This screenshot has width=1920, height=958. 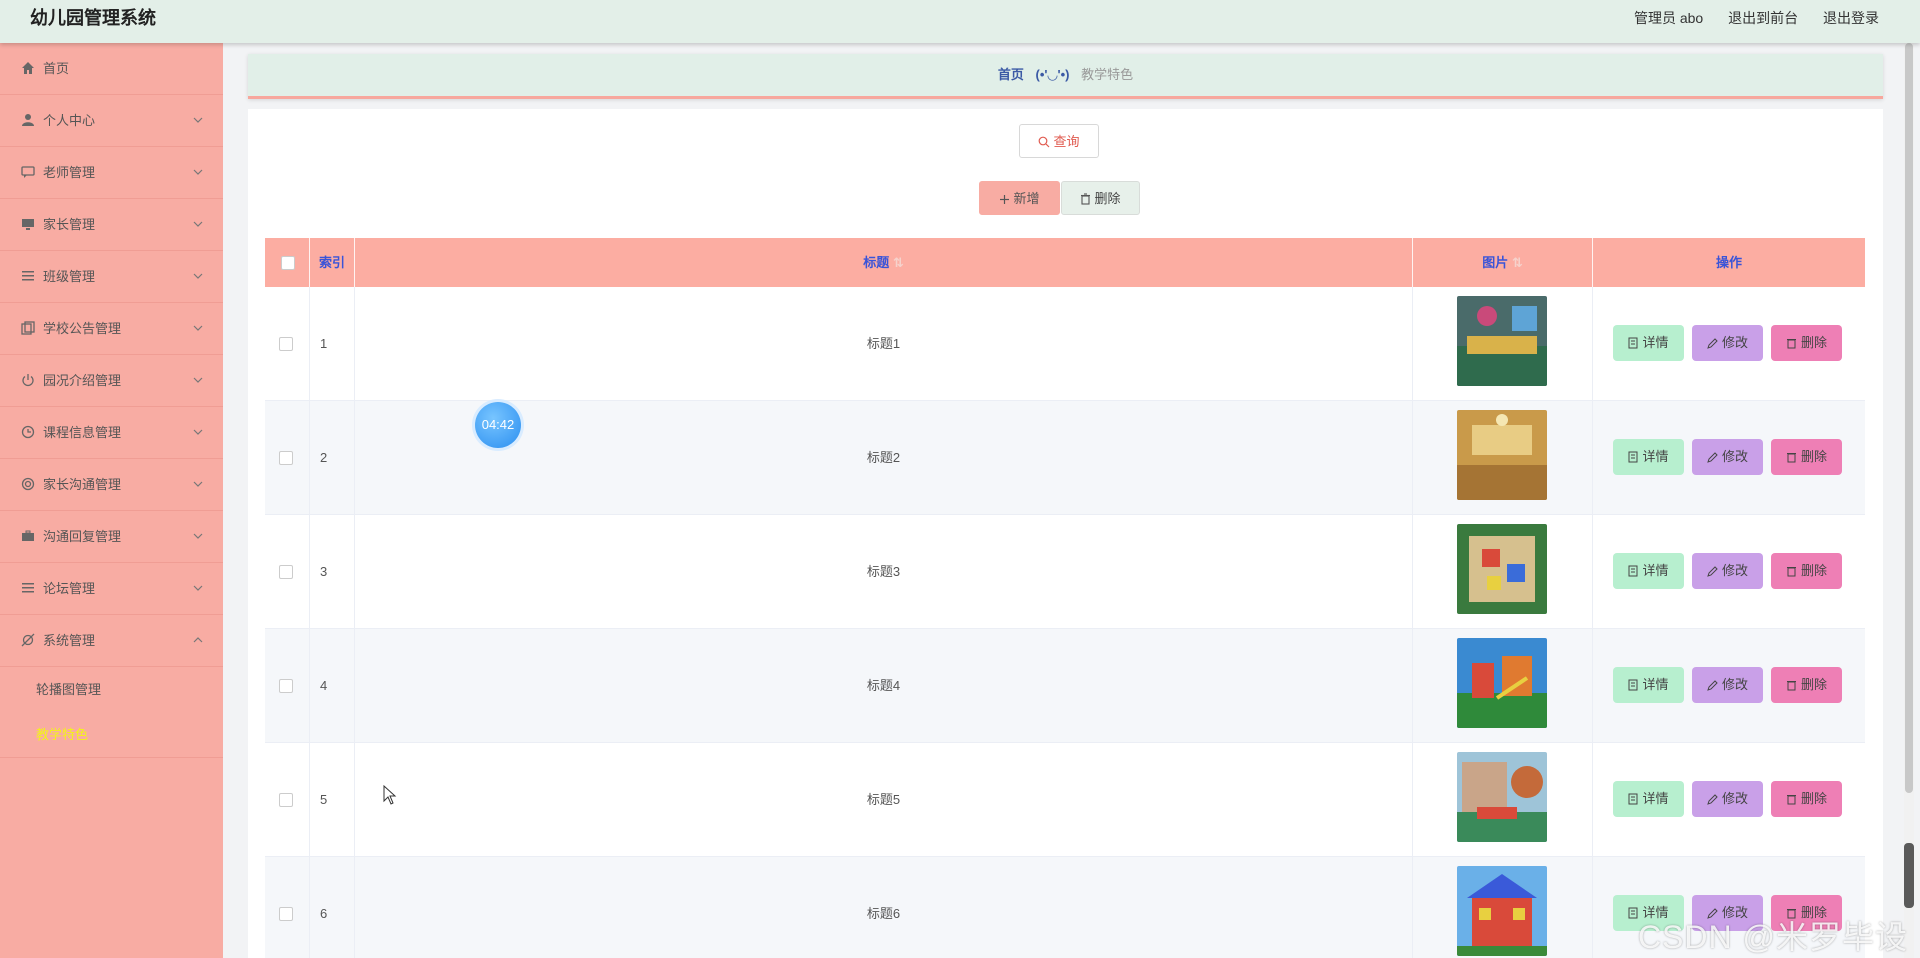 I want to click on sidebar-item-label: 老师管理, so click(x=69, y=172).